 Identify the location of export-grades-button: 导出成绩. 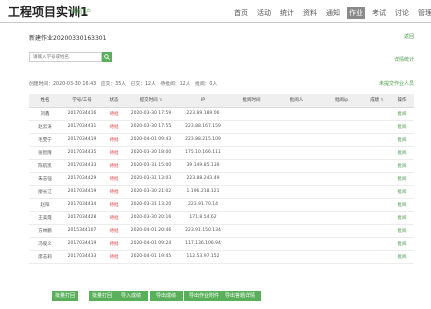
(166, 296).